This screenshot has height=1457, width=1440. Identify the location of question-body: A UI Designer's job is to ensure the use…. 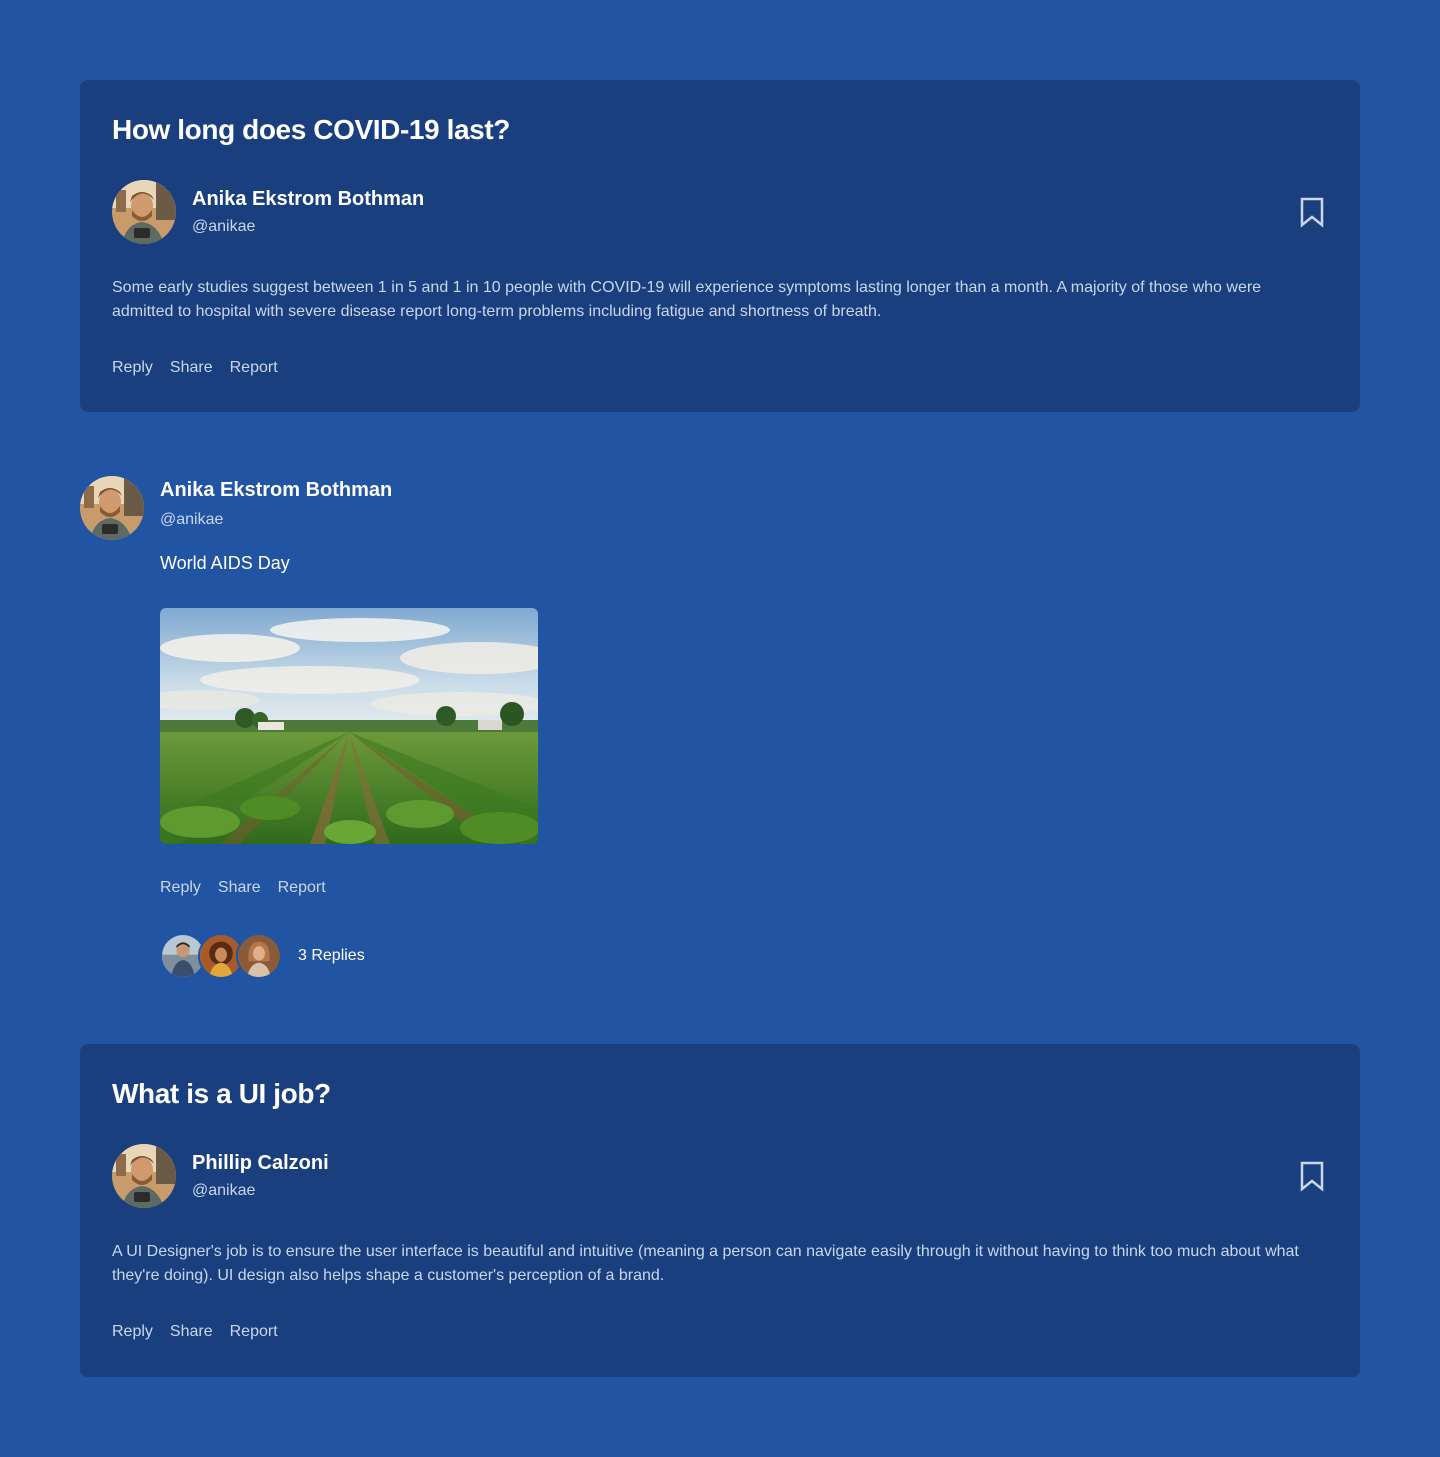
(705, 1263).